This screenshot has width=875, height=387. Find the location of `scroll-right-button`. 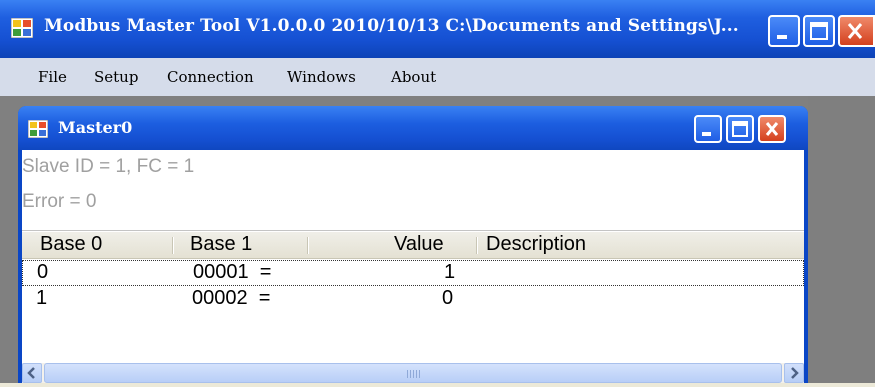

scroll-right-button is located at coordinates (794, 373).